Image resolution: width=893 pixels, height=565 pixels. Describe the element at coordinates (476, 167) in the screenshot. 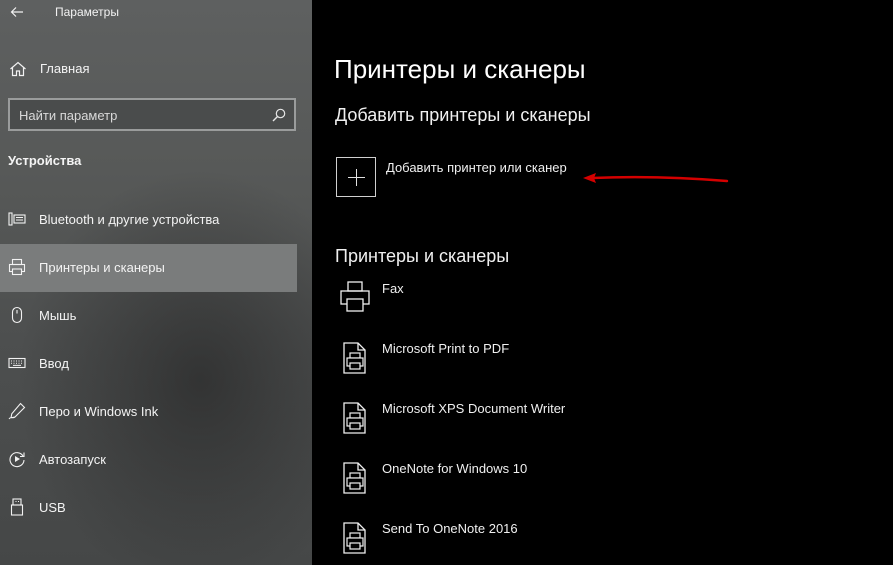

I see `add-printer-label: Добавить принтер или сканер` at that location.